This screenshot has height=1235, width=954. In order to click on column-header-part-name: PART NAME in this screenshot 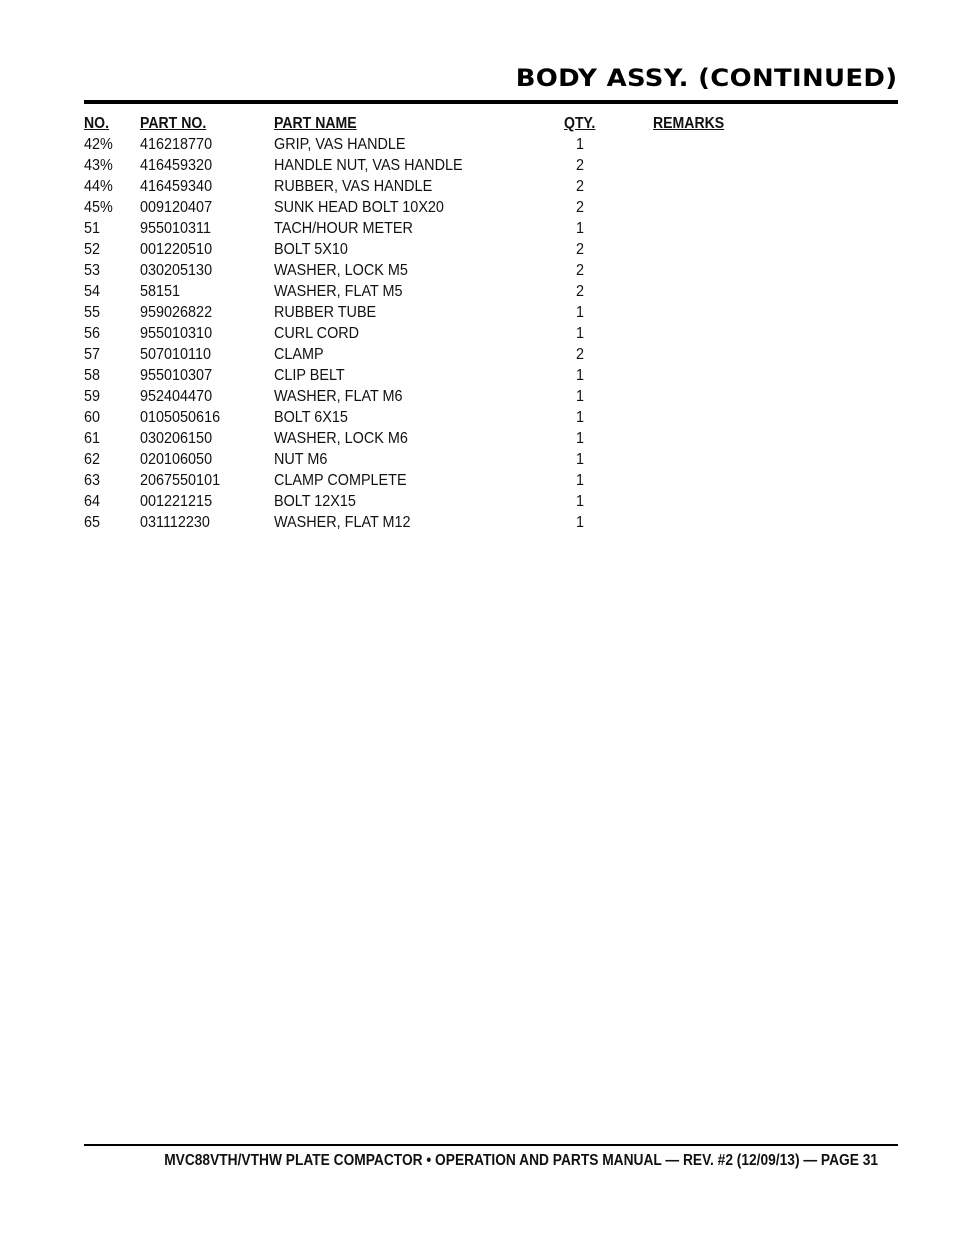, I will do `click(315, 123)`.